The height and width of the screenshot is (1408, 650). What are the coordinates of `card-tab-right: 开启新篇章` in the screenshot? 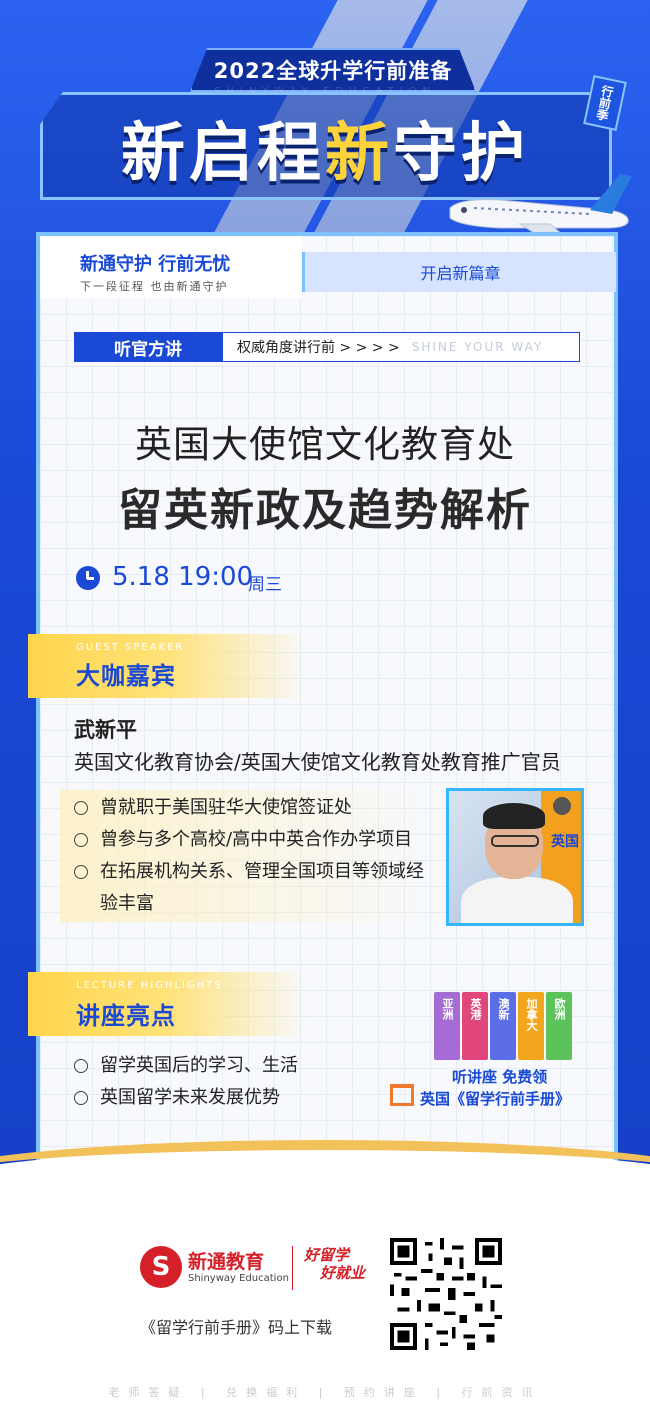 It's located at (459, 272).